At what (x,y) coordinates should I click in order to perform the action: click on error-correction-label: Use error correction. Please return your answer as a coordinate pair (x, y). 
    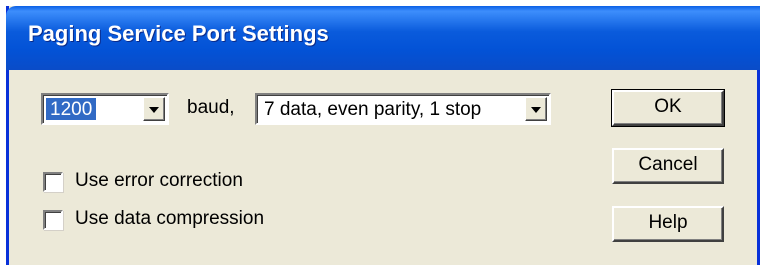
    Looking at the image, I should click on (159, 180).